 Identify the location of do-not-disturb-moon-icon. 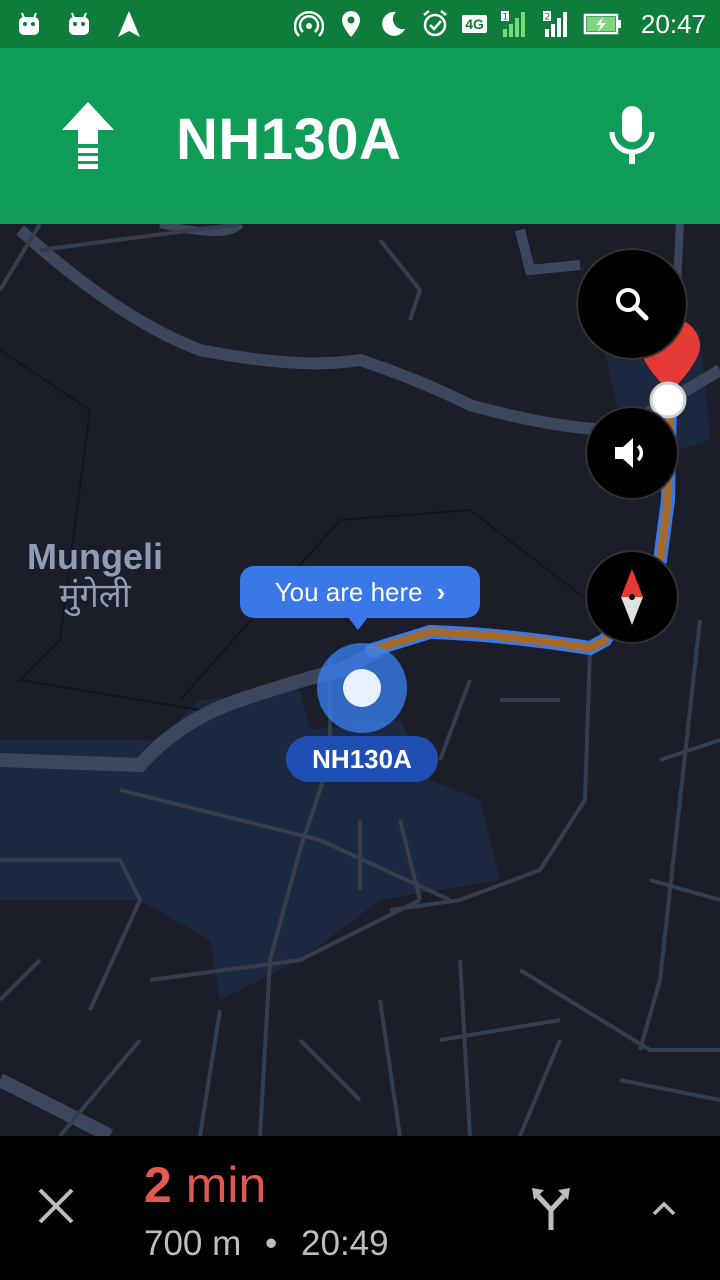
(394, 23).